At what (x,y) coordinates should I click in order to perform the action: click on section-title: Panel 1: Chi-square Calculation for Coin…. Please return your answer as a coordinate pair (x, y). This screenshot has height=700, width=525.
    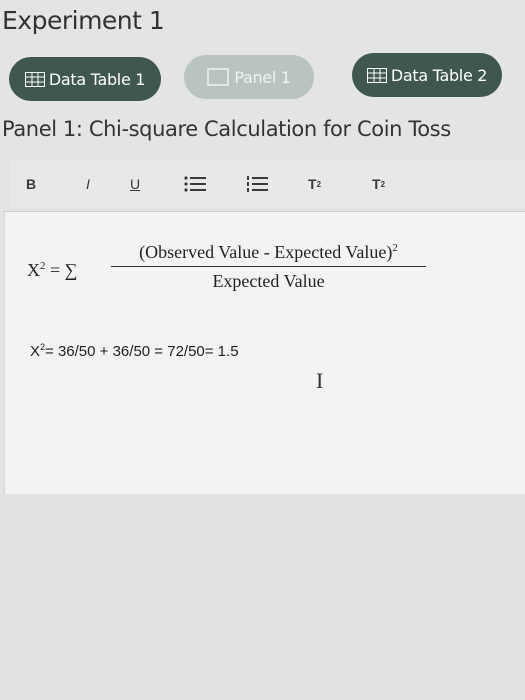
    Looking at the image, I should click on (226, 129).